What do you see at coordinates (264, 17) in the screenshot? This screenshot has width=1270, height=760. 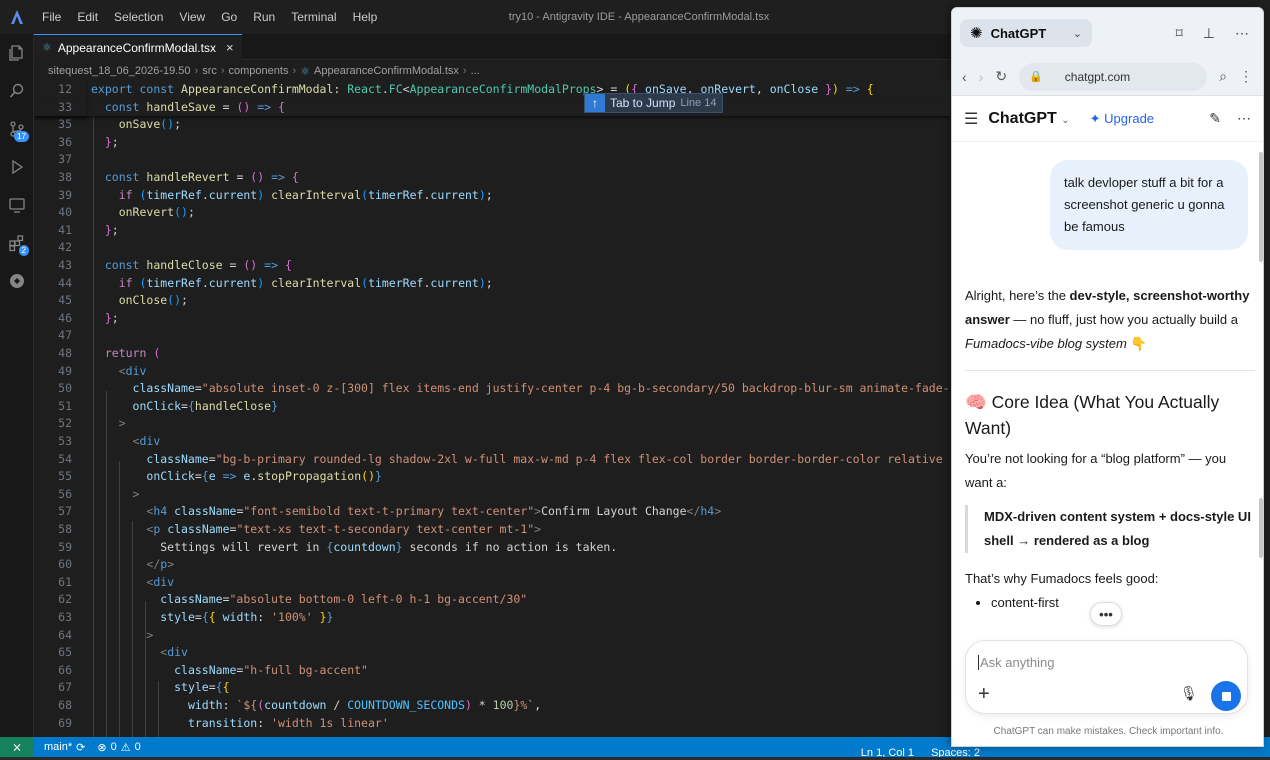 I see `menu-run: Run` at bounding box center [264, 17].